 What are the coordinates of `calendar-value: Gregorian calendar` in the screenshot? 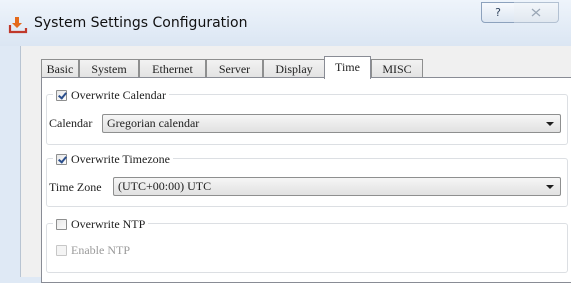 It's located at (153, 123).